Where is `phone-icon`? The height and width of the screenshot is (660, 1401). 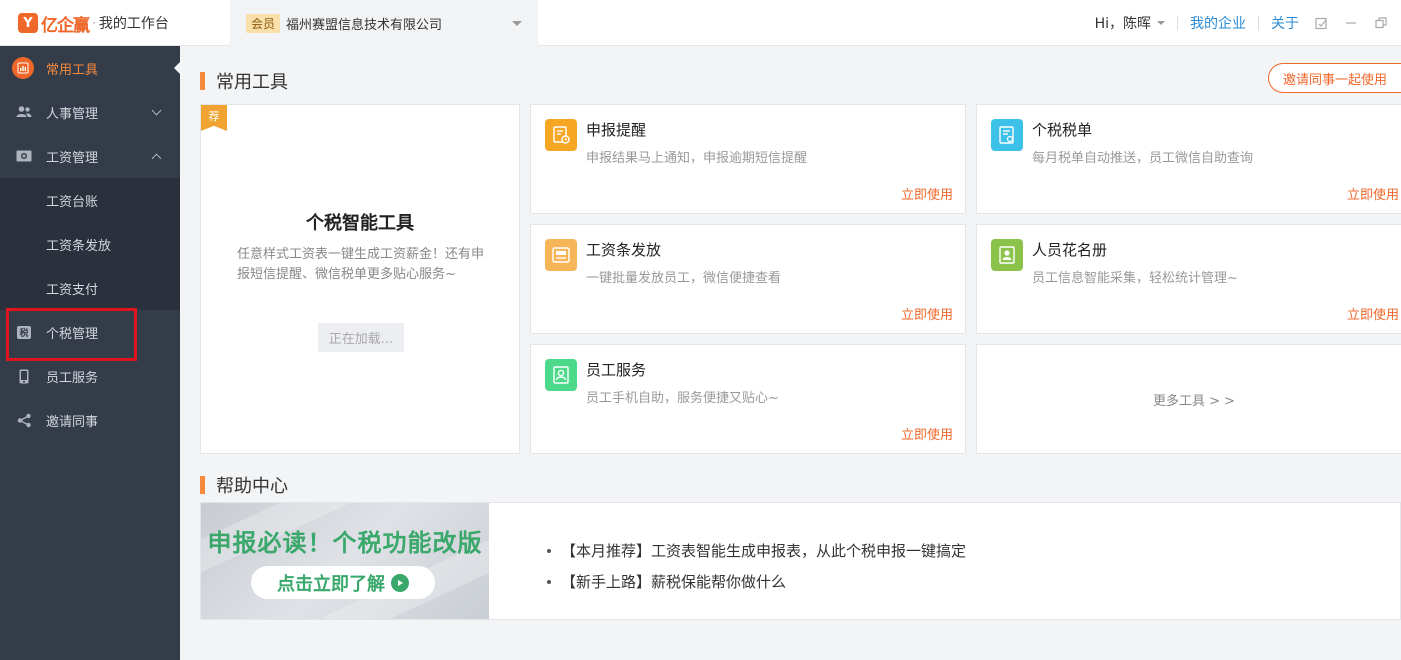
phone-icon is located at coordinates (24, 376).